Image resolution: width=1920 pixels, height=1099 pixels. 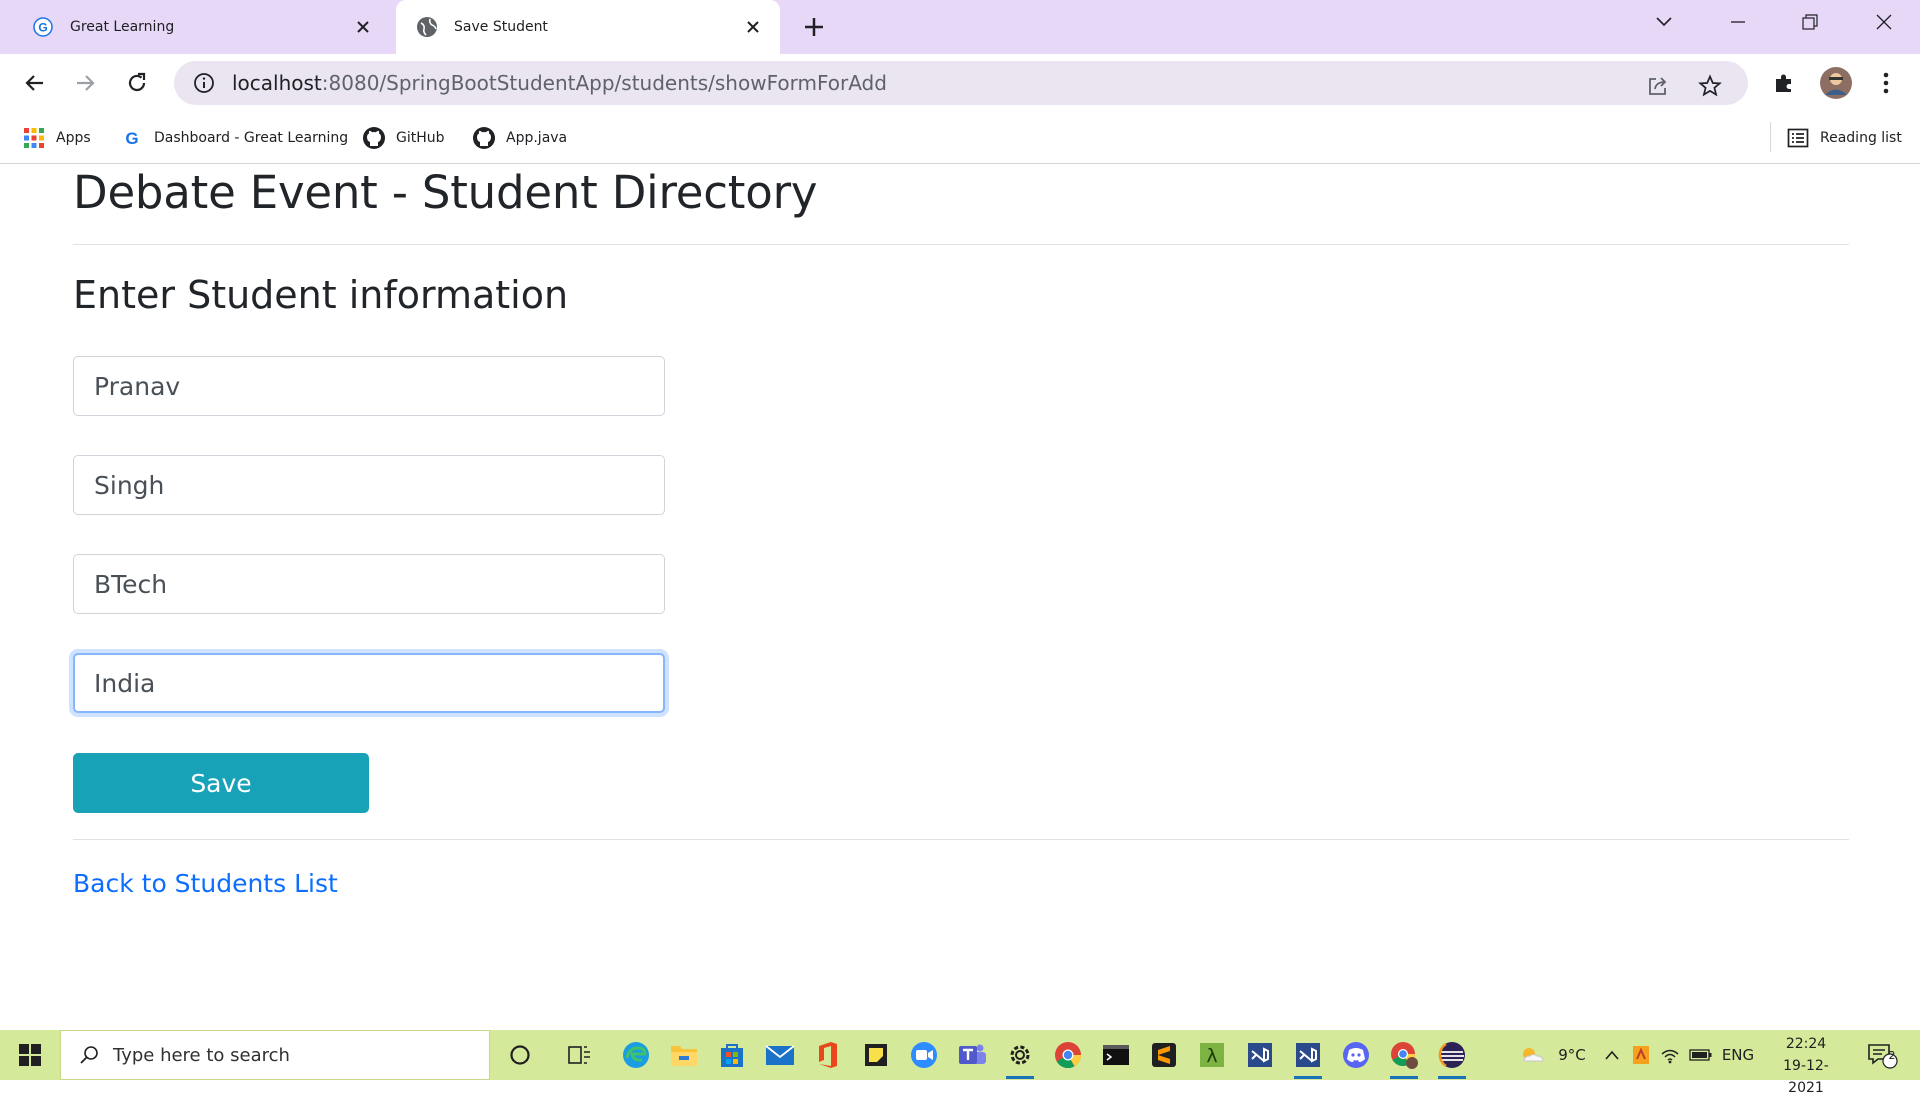 What do you see at coordinates (201, 27) in the screenshot?
I see `tab-great-learning: G Great Learning` at bounding box center [201, 27].